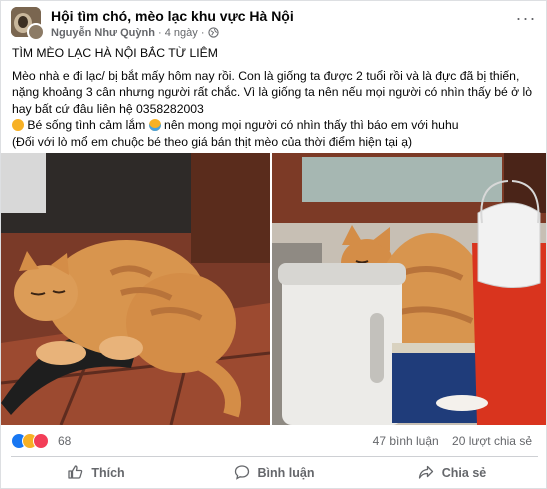 This screenshot has width=547, height=489. Describe the element at coordinates (213, 34) in the screenshot. I see `group-privacy-icon` at that location.